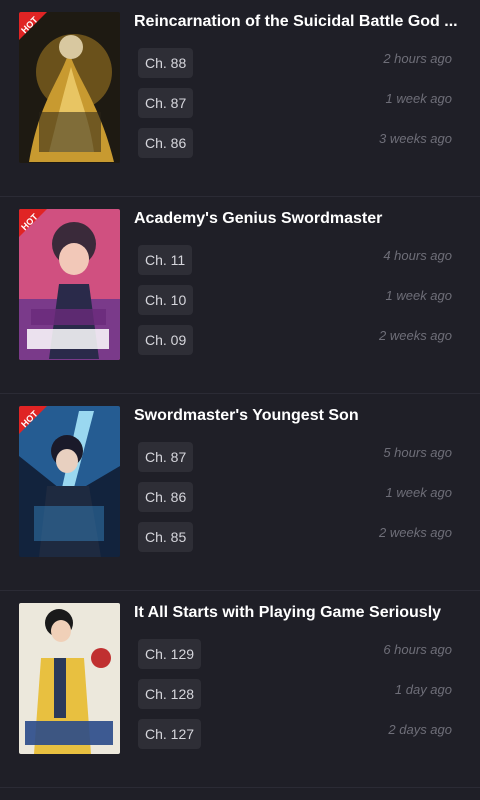  I want to click on series-title: Swordmaster's Youngest Son, so click(299, 416).